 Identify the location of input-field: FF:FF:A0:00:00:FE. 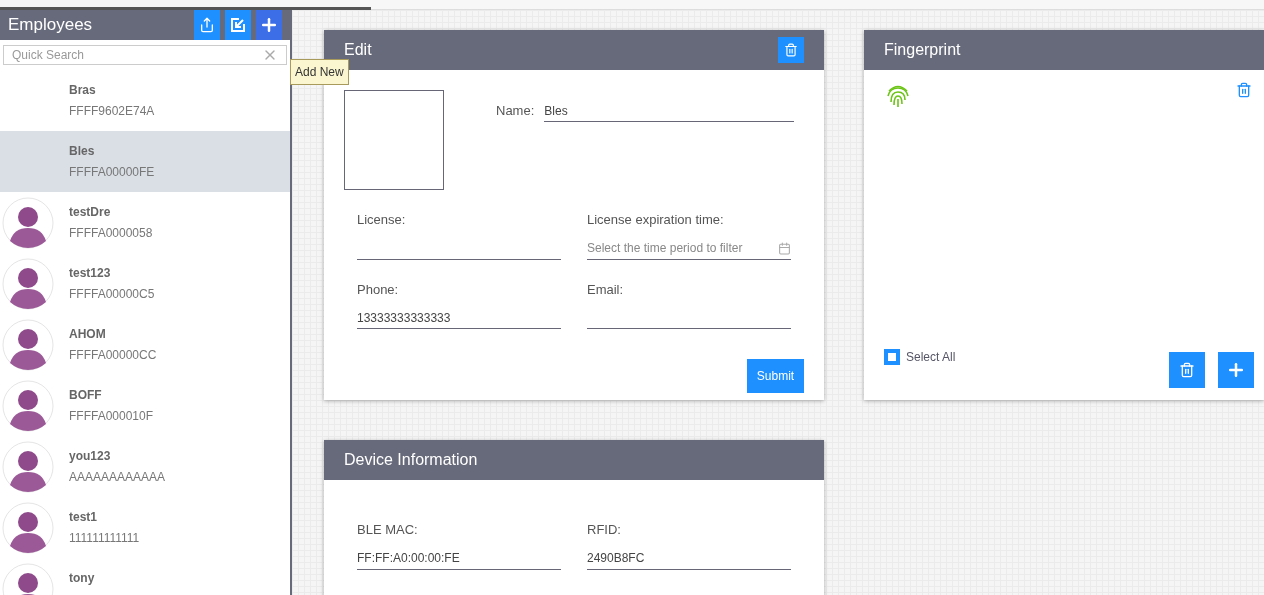
(459, 558).